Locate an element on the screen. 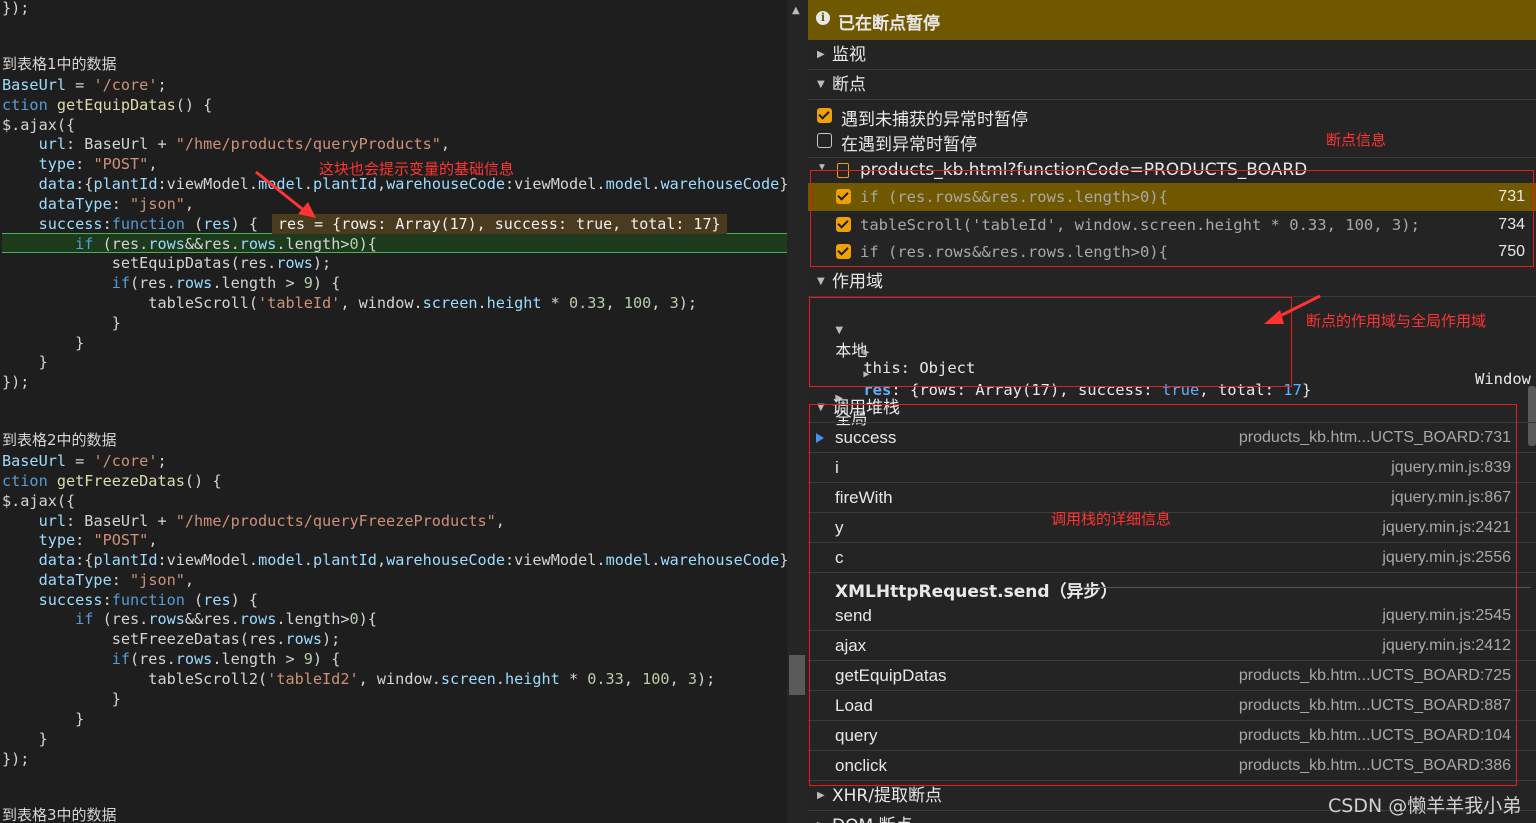  code-line: setFreezeDatas(res.rows); is located at coordinates (171, 639).